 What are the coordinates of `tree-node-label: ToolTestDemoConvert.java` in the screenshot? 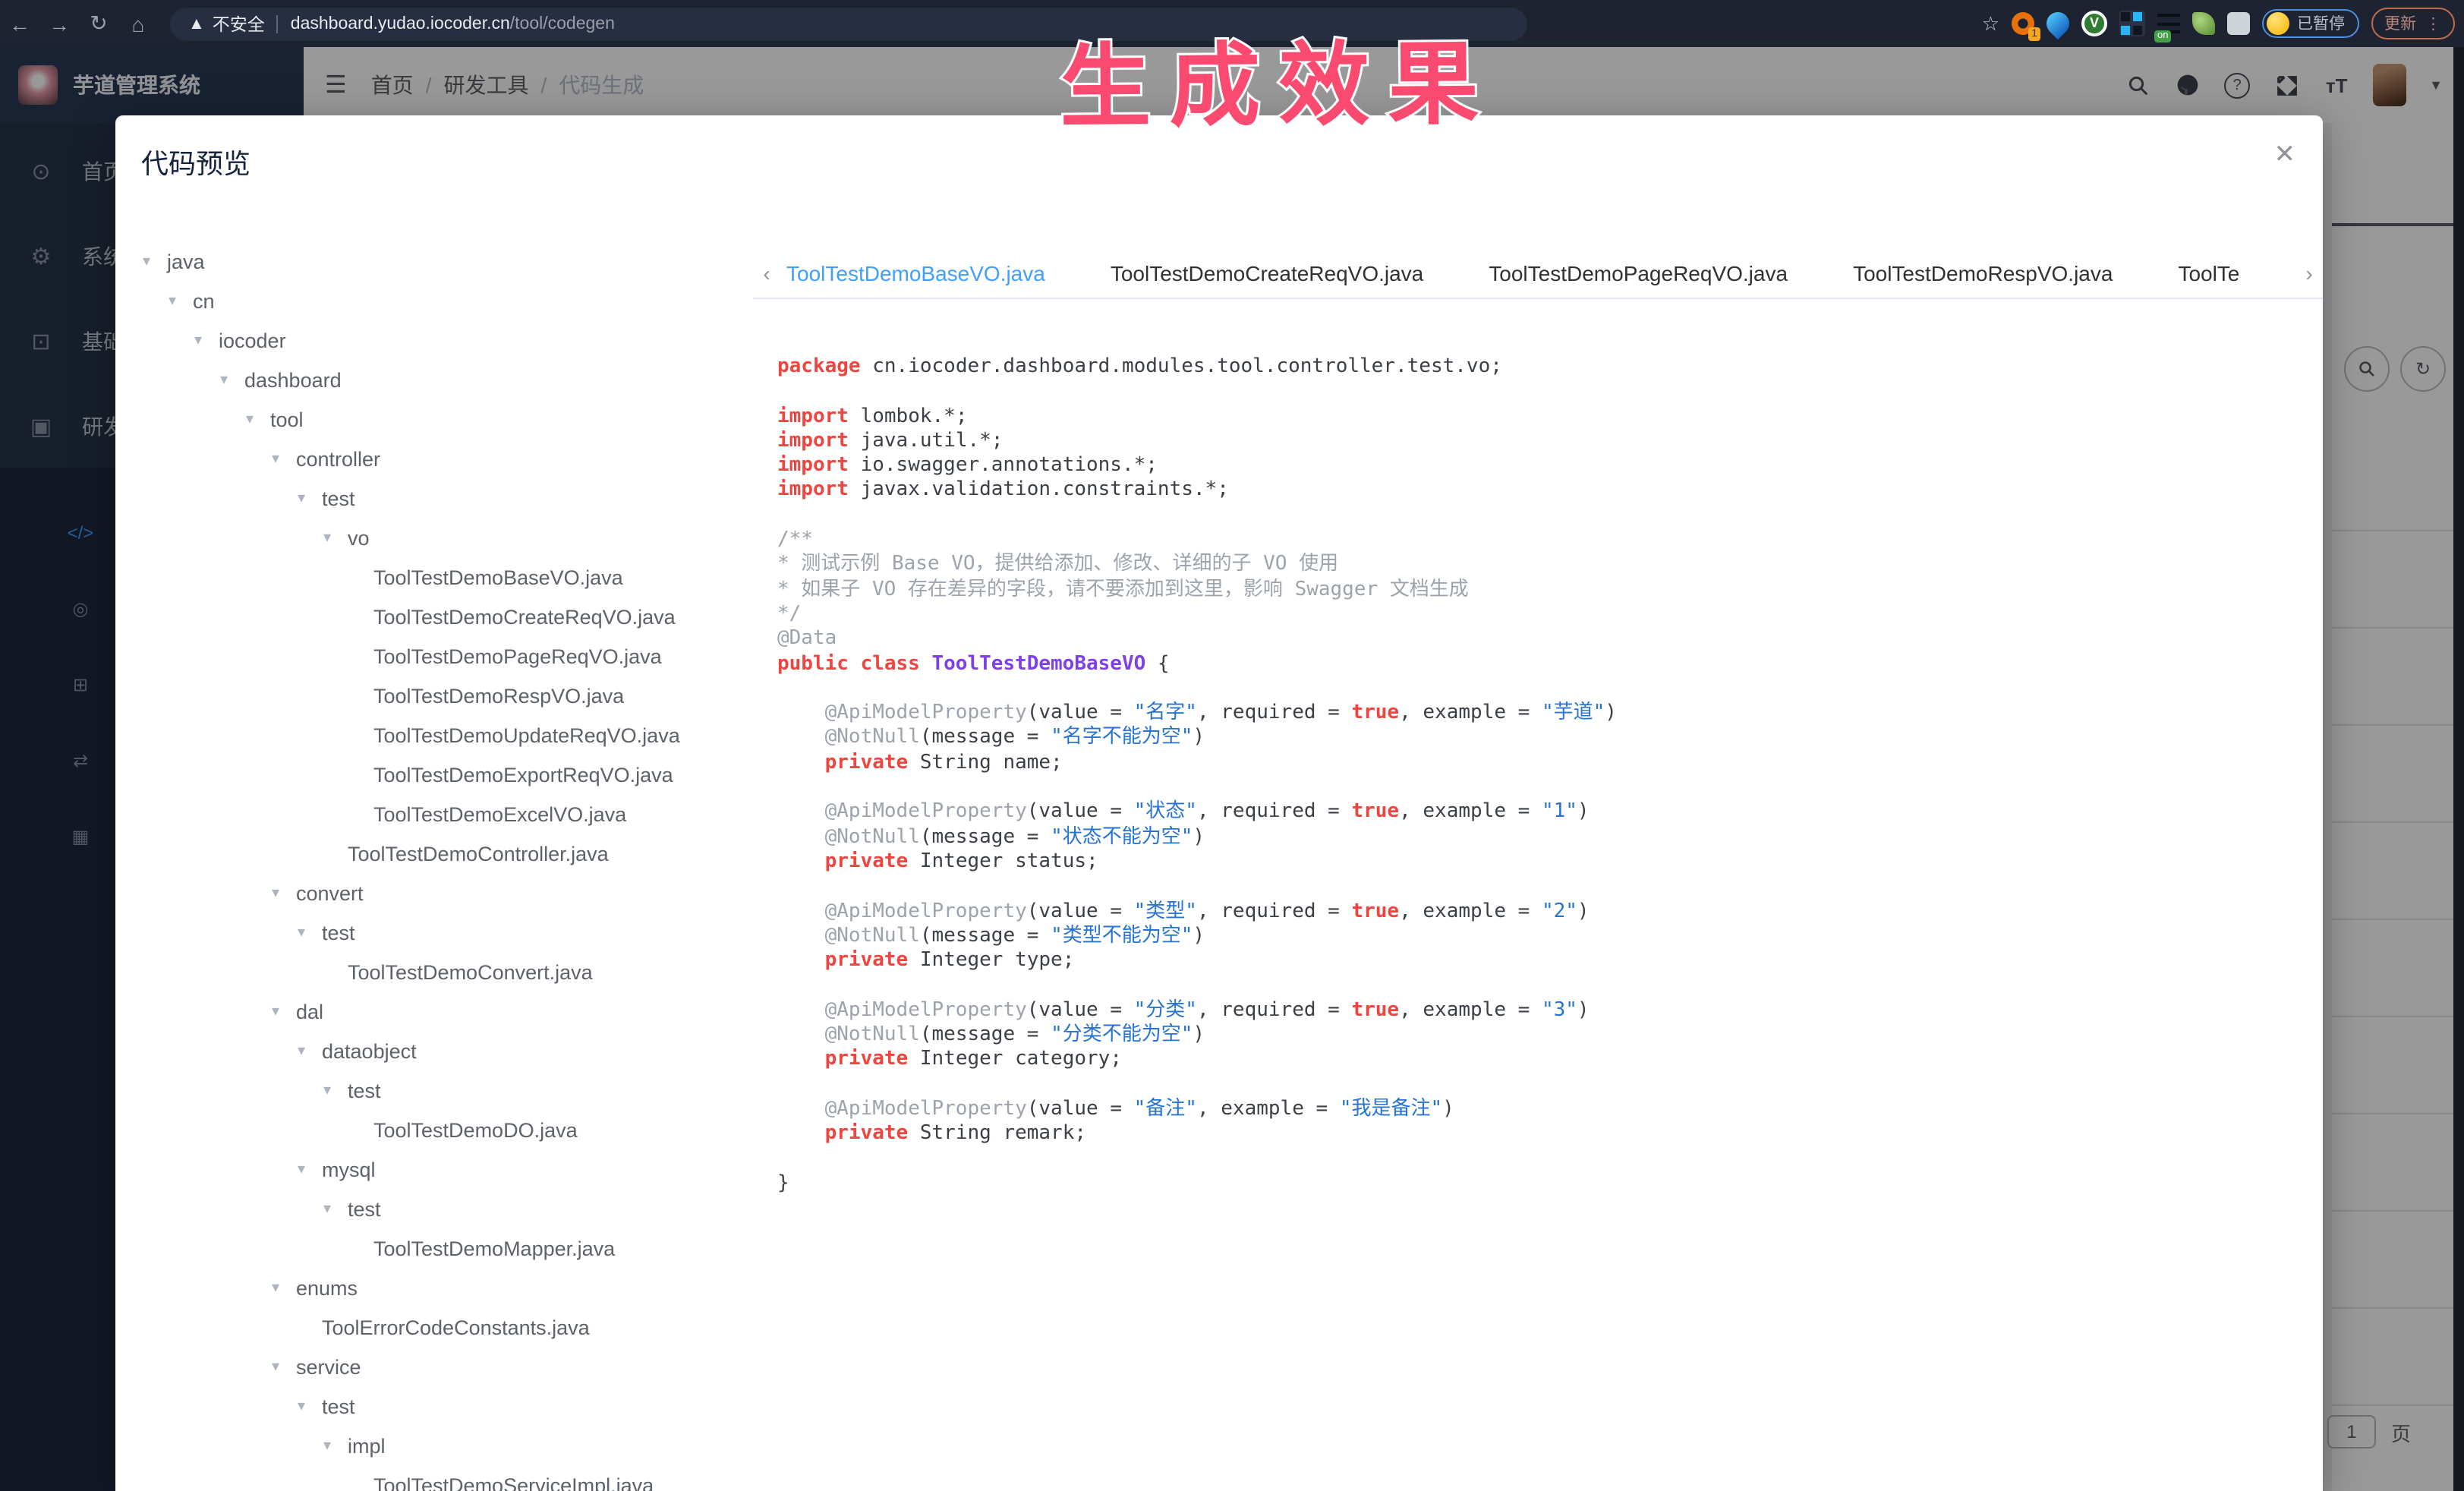 It's located at (470, 971).